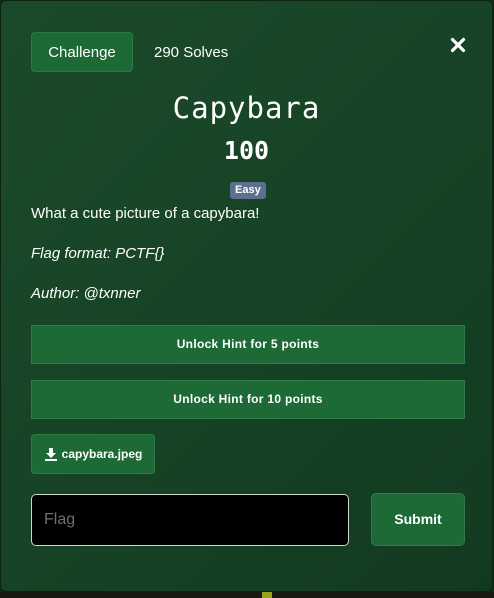 The width and height of the screenshot is (494, 598). I want to click on tab-solves: 290 Solves, so click(191, 53).